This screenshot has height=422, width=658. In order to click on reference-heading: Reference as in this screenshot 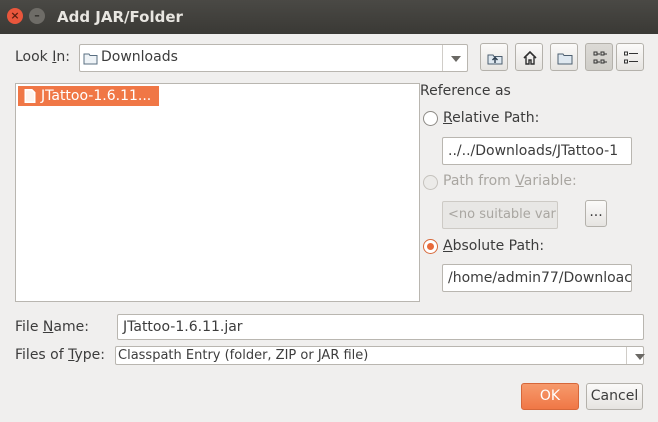, I will do `click(465, 91)`.